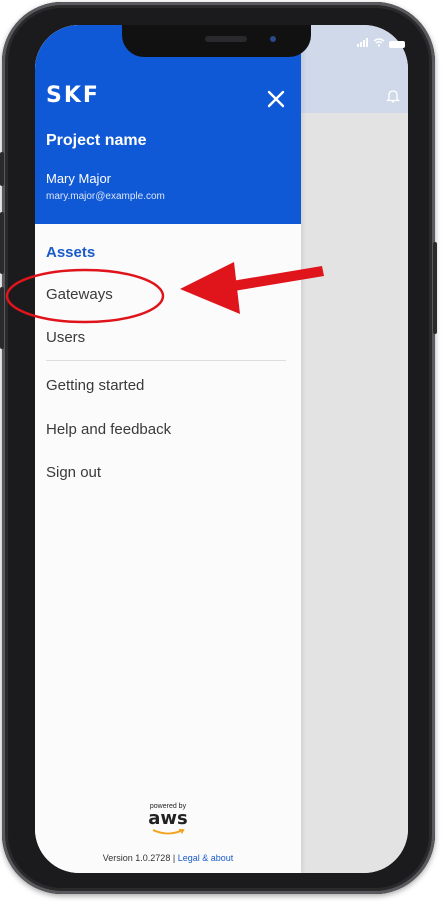  I want to click on nav-item-help-and-feedback: Help and feedback, so click(108, 429).